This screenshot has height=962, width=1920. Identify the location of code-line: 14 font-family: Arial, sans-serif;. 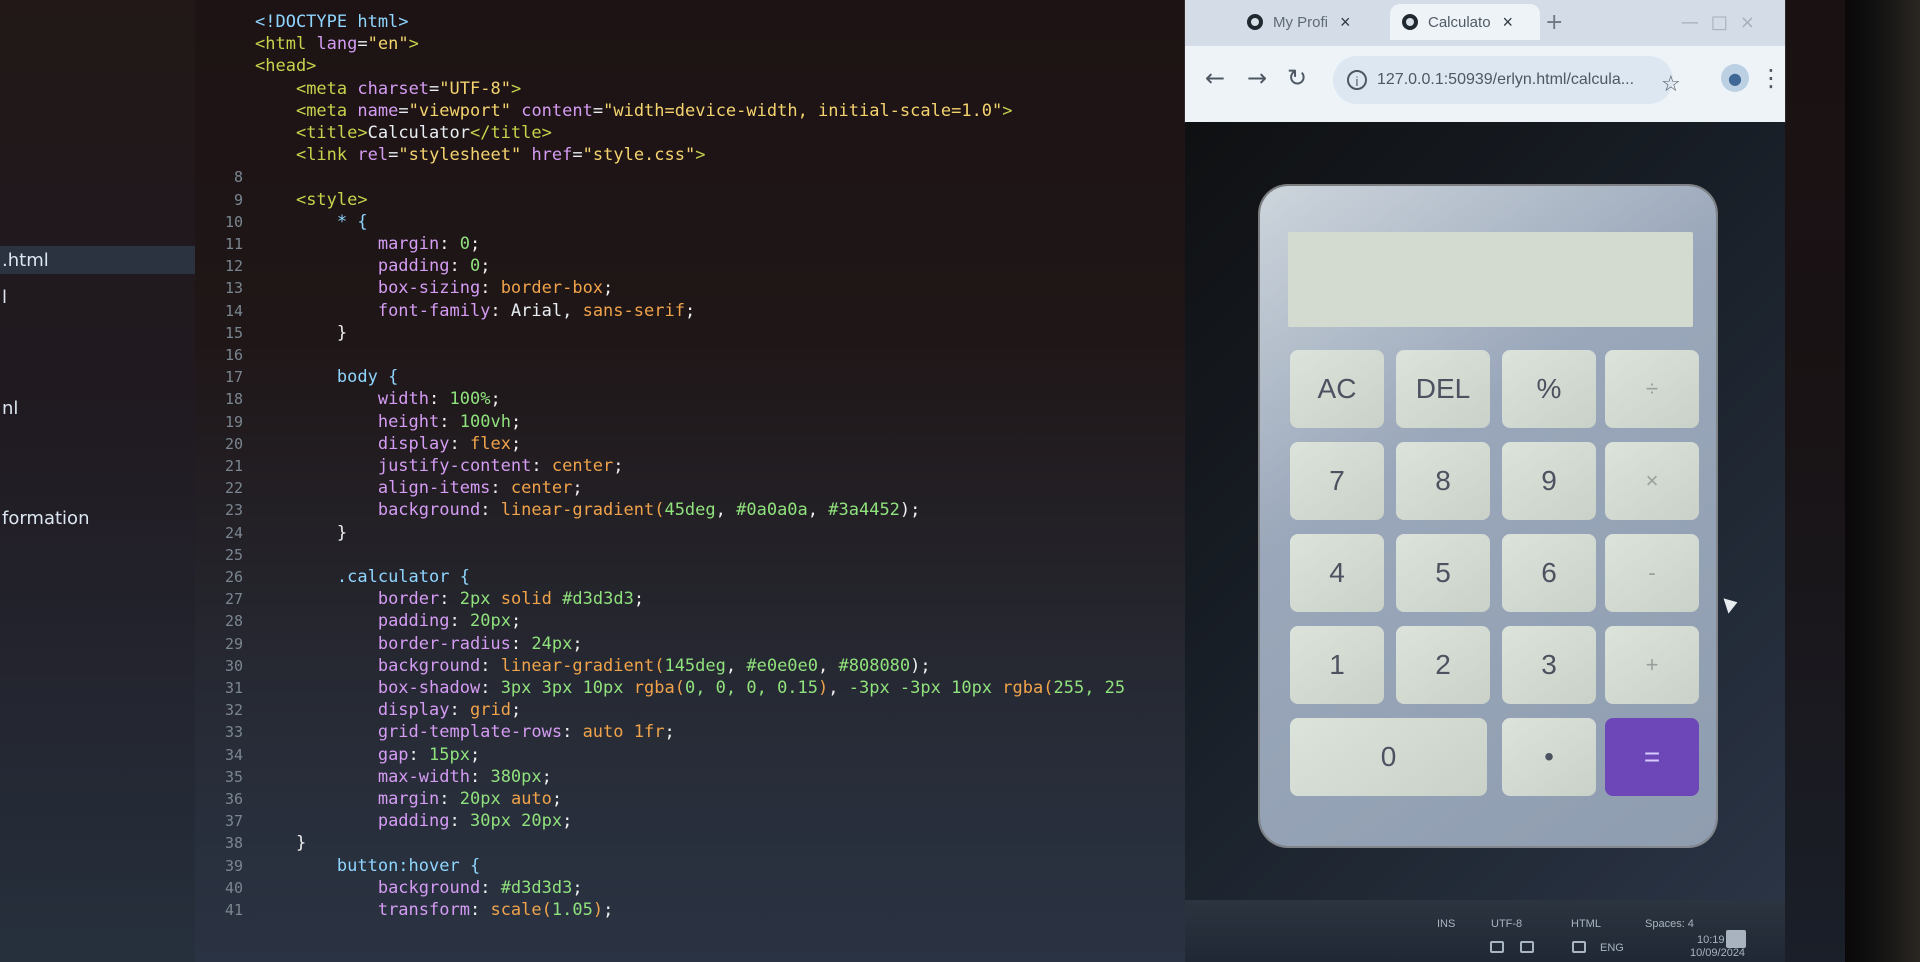
(445, 311).